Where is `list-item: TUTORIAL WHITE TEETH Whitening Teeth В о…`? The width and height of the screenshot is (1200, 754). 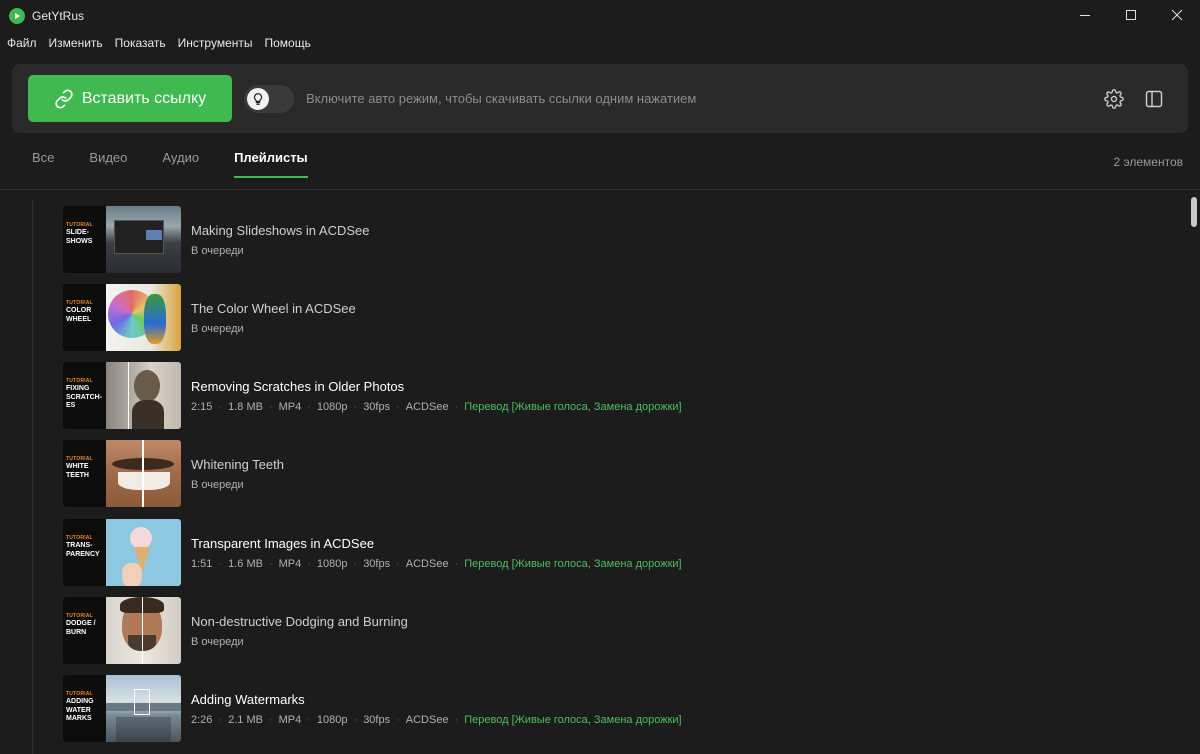
list-item: TUTORIAL WHITE TEETH Whitening Teeth В о… is located at coordinates (618, 474).